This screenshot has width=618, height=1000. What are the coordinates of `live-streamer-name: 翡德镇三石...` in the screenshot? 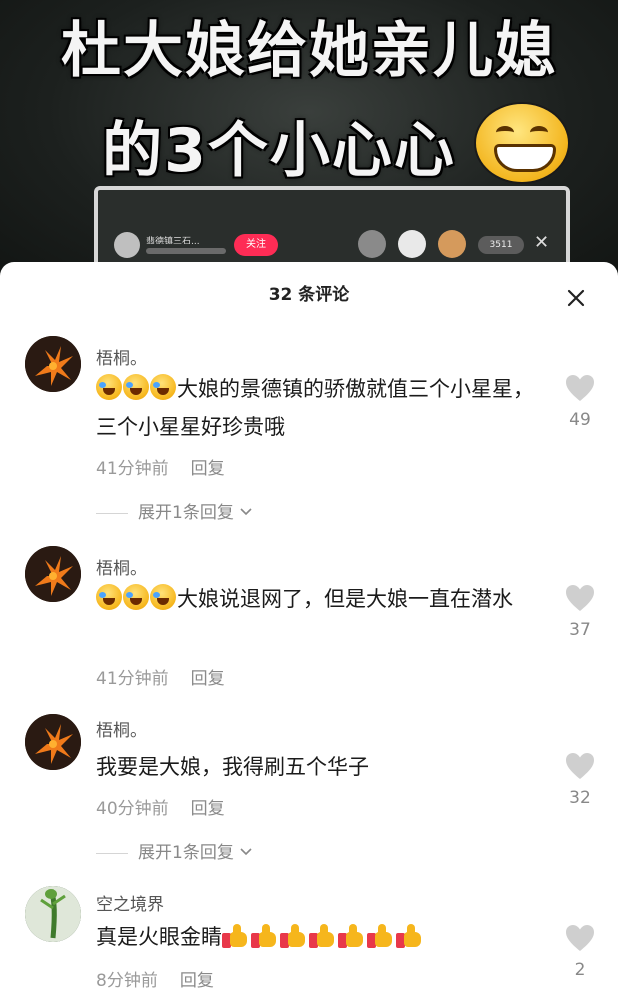 It's located at (173, 240).